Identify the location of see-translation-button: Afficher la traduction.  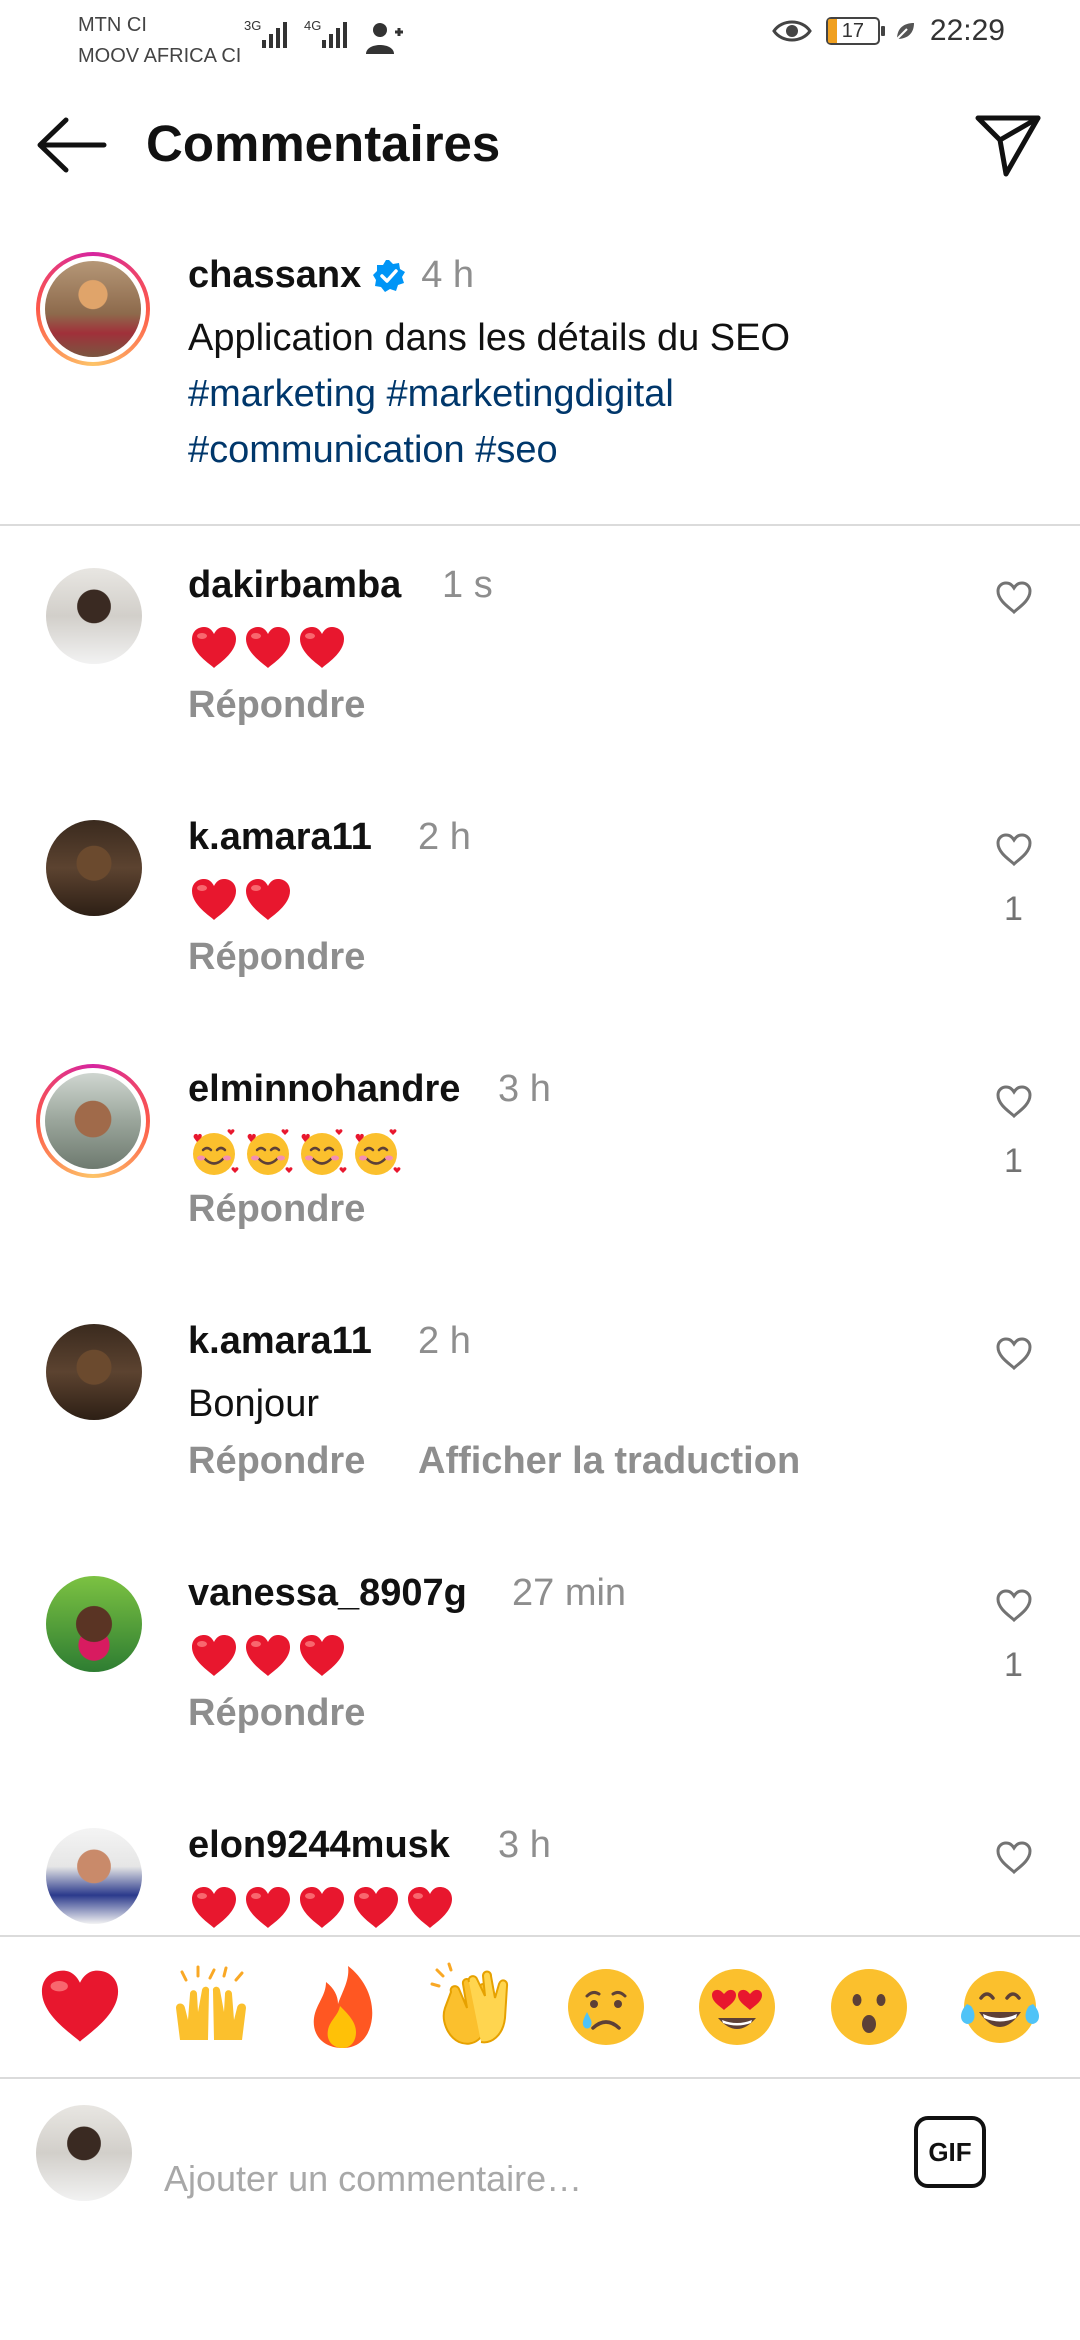
(609, 1461).